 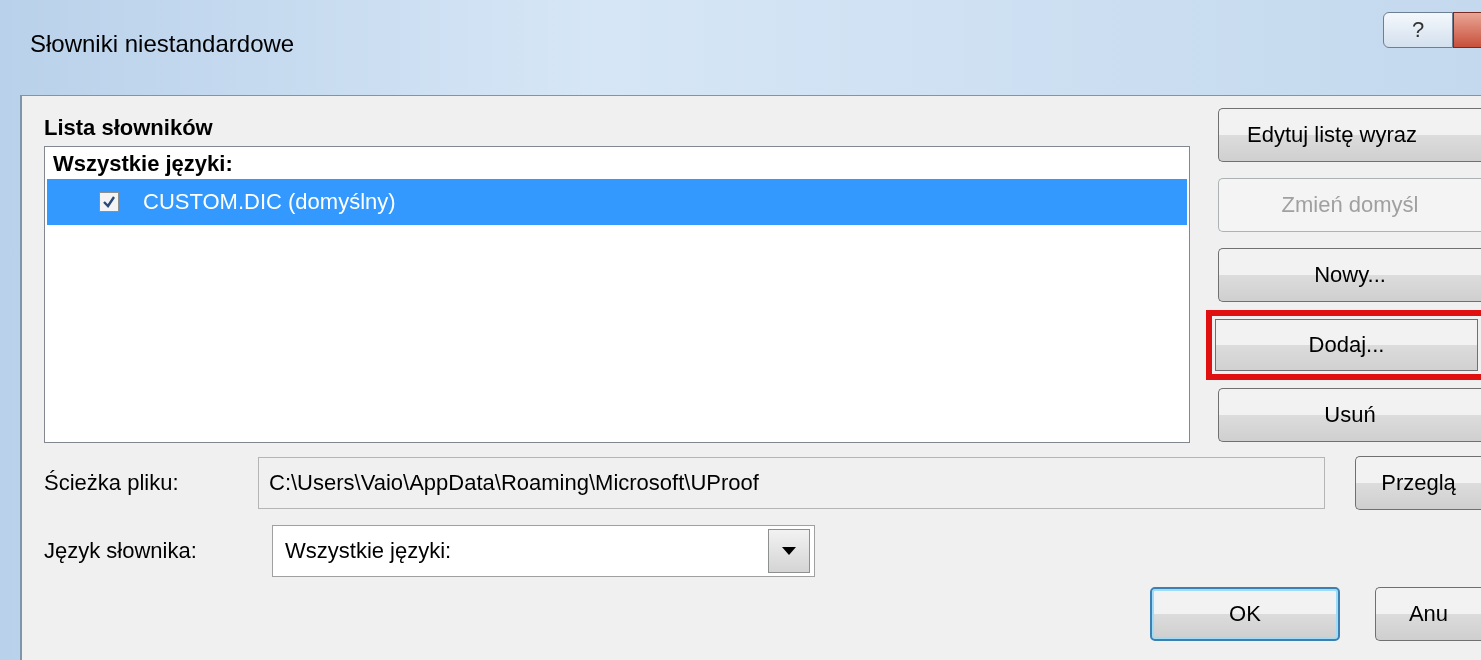 What do you see at coordinates (1349, 415) in the screenshot?
I see `side-button: Usuń` at bounding box center [1349, 415].